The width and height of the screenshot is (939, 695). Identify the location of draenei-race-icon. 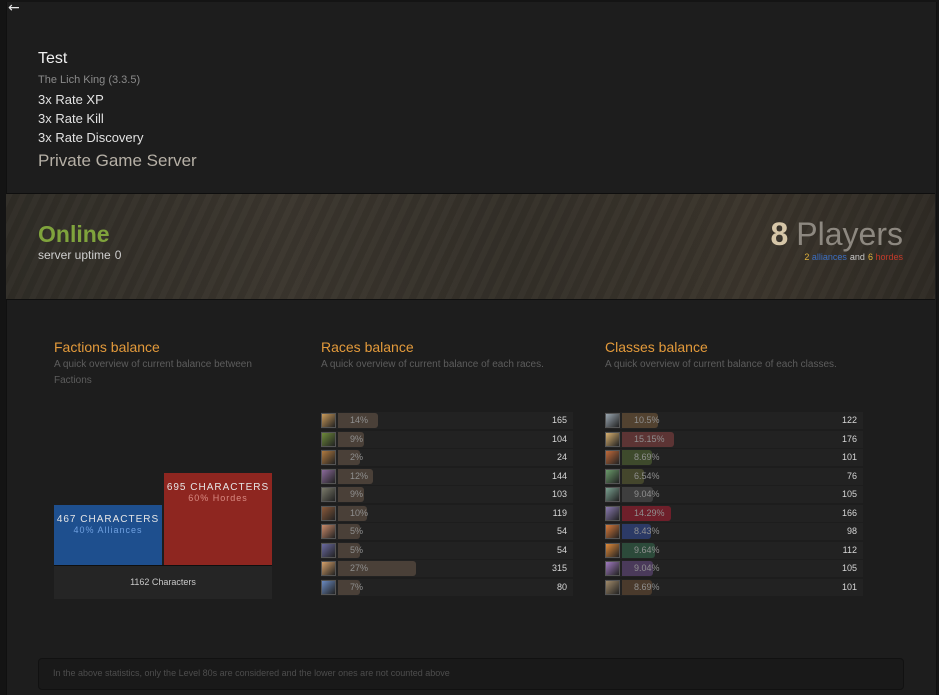
(328, 587).